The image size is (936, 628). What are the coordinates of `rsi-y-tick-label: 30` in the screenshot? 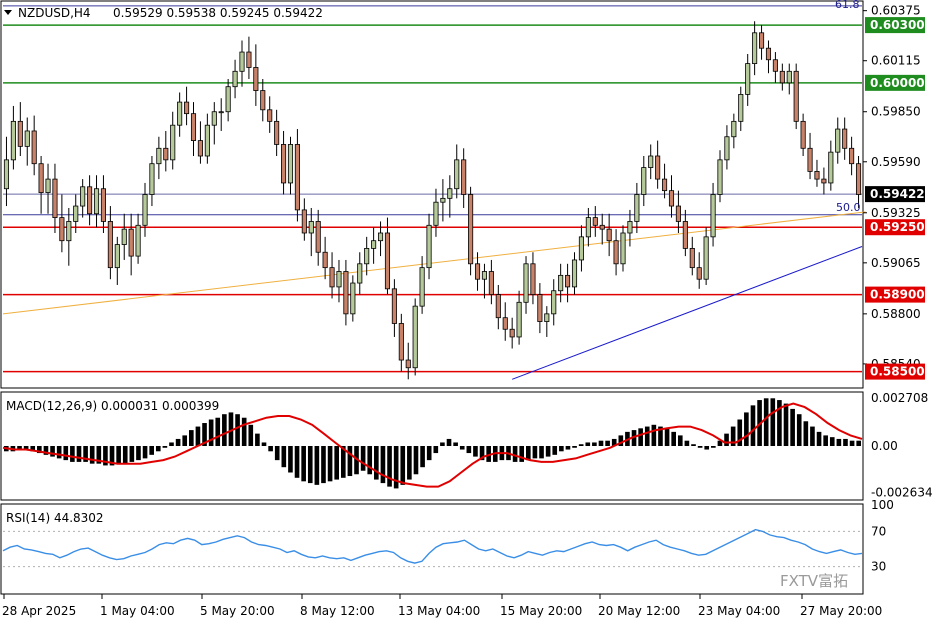 It's located at (878, 567).